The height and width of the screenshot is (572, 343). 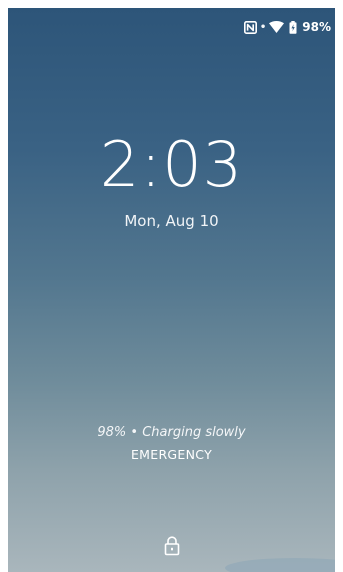 I want to click on charging-status: 98% • Charging slowly, so click(x=171, y=432).